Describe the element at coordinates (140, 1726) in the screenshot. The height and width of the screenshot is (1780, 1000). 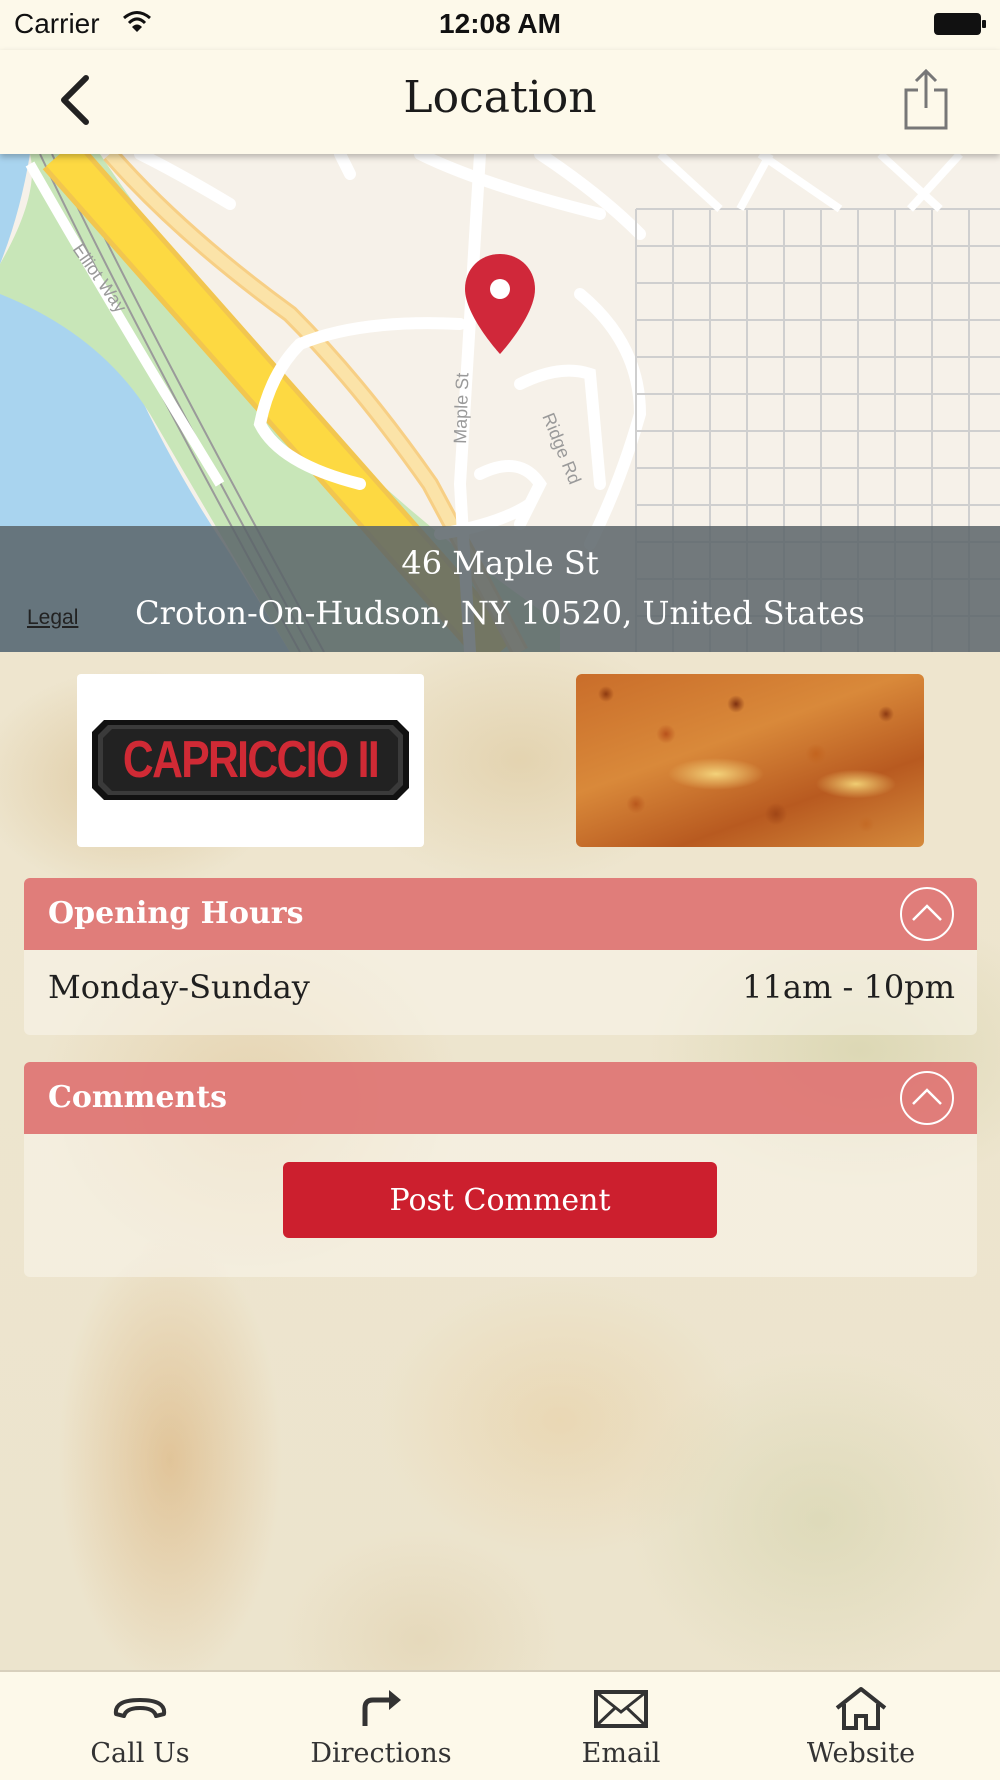
I see `tab-call-us: Call Us` at that location.